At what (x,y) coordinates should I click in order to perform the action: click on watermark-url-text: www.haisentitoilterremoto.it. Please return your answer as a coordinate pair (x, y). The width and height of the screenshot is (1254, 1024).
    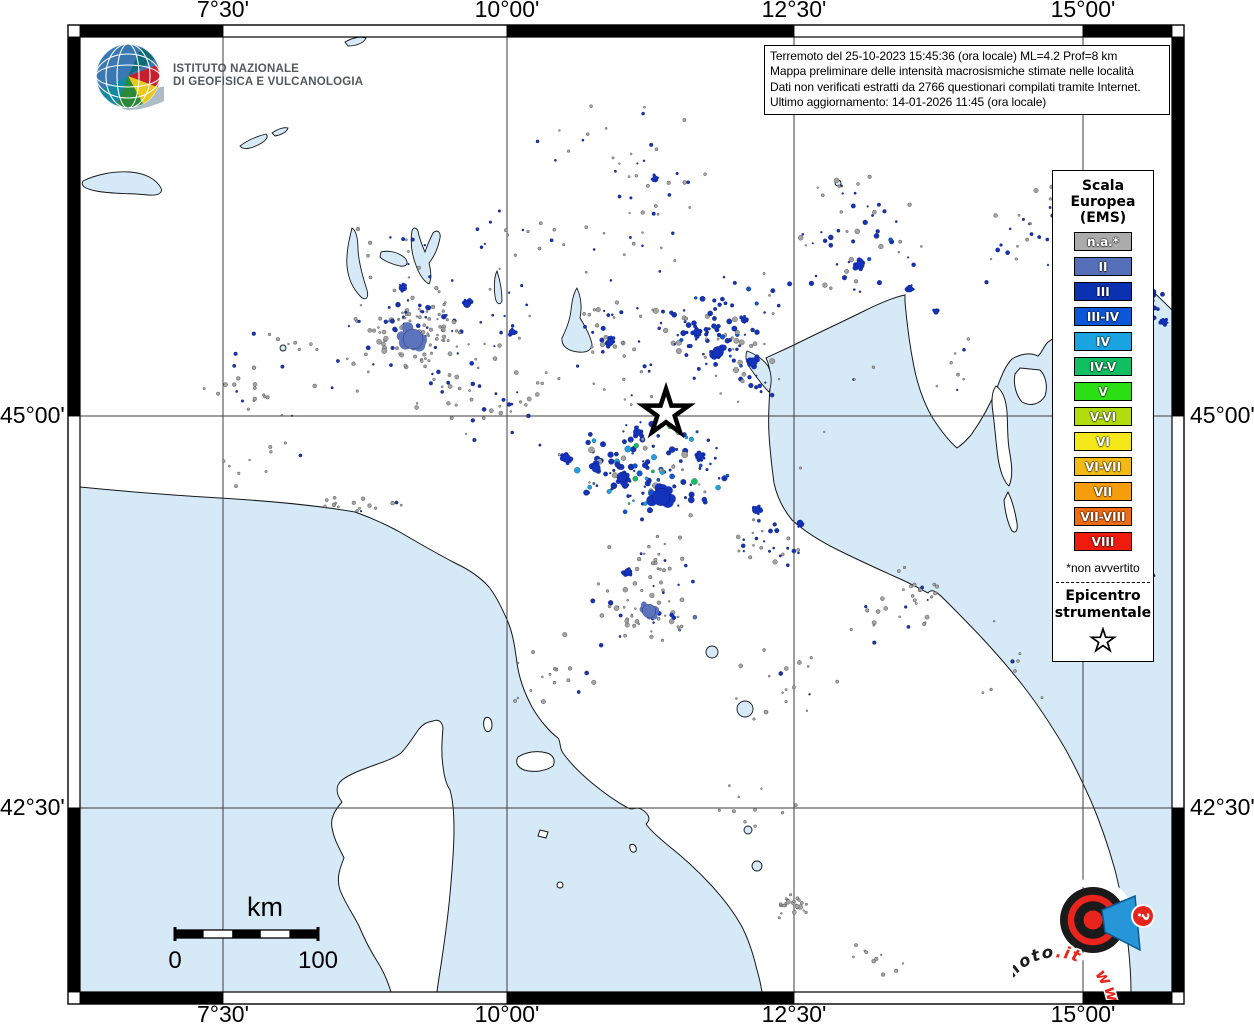
    Looking at the image, I should click on (1068, 971).